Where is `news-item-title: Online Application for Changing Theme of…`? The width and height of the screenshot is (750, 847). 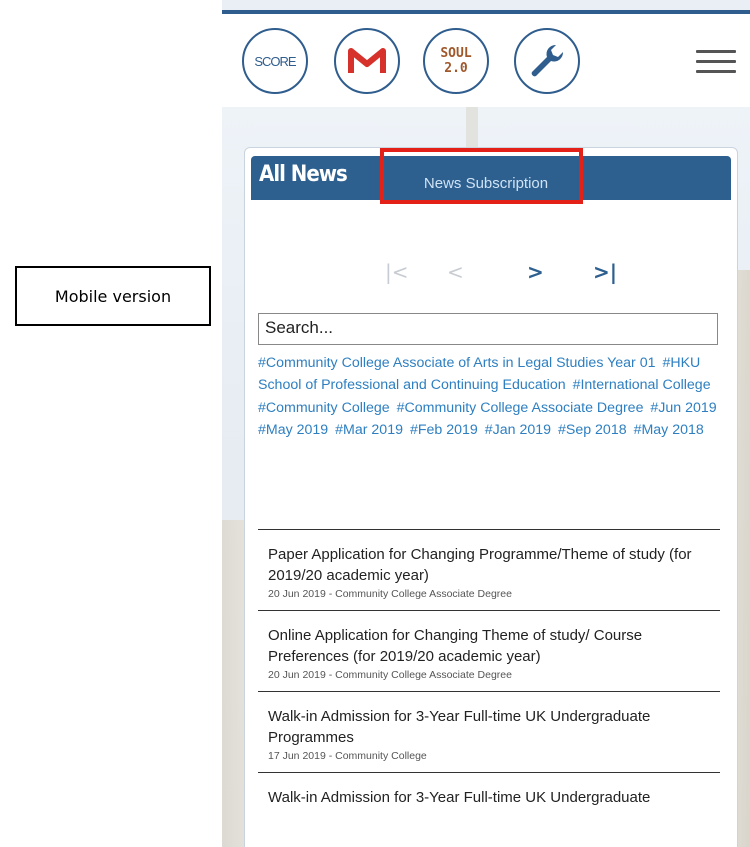
news-item-title: Online Application for Changing Theme of… is located at coordinates (489, 646).